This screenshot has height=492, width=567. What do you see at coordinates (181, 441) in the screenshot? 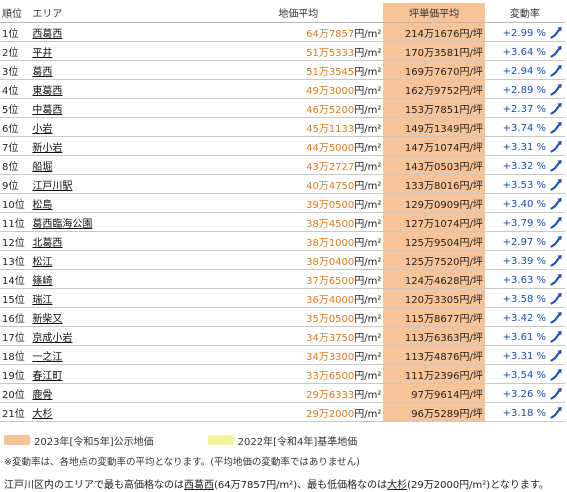
I see `legend: 2023年[令和5年]公示地価 2022年[令和4年]基準地価` at bounding box center [181, 441].